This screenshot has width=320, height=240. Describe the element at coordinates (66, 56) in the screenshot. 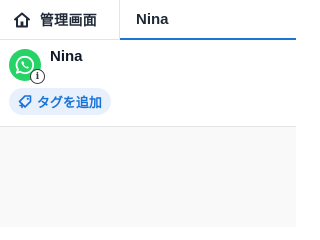

I see `contact-name: Nina` at that location.